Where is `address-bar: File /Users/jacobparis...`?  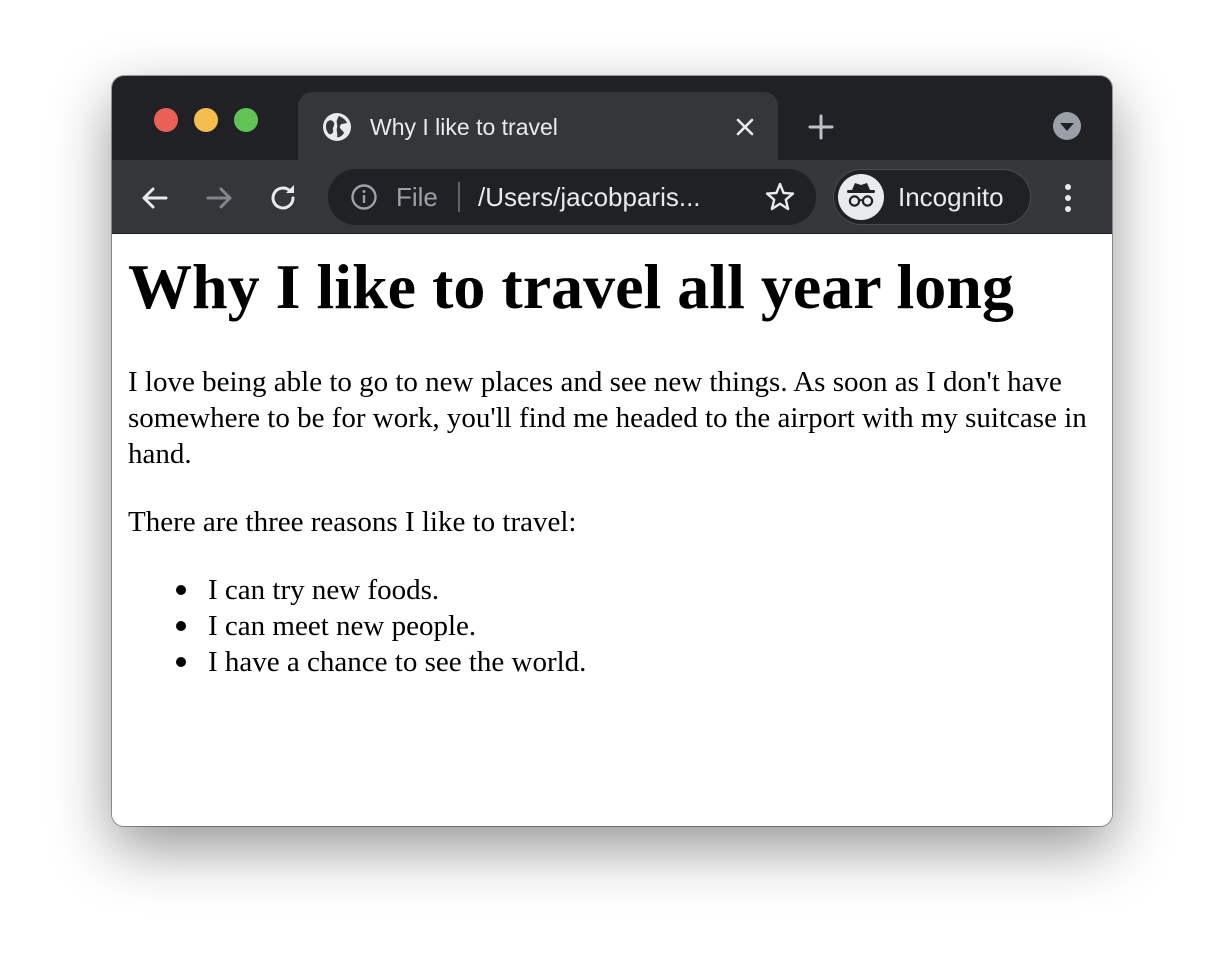 address-bar: File /Users/jacobparis... is located at coordinates (572, 197).